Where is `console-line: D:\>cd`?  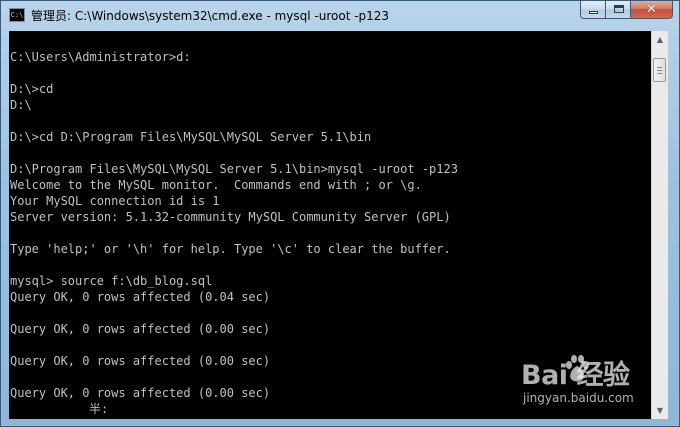 console-line: D:\>cd is located at coordinates (32, 89).